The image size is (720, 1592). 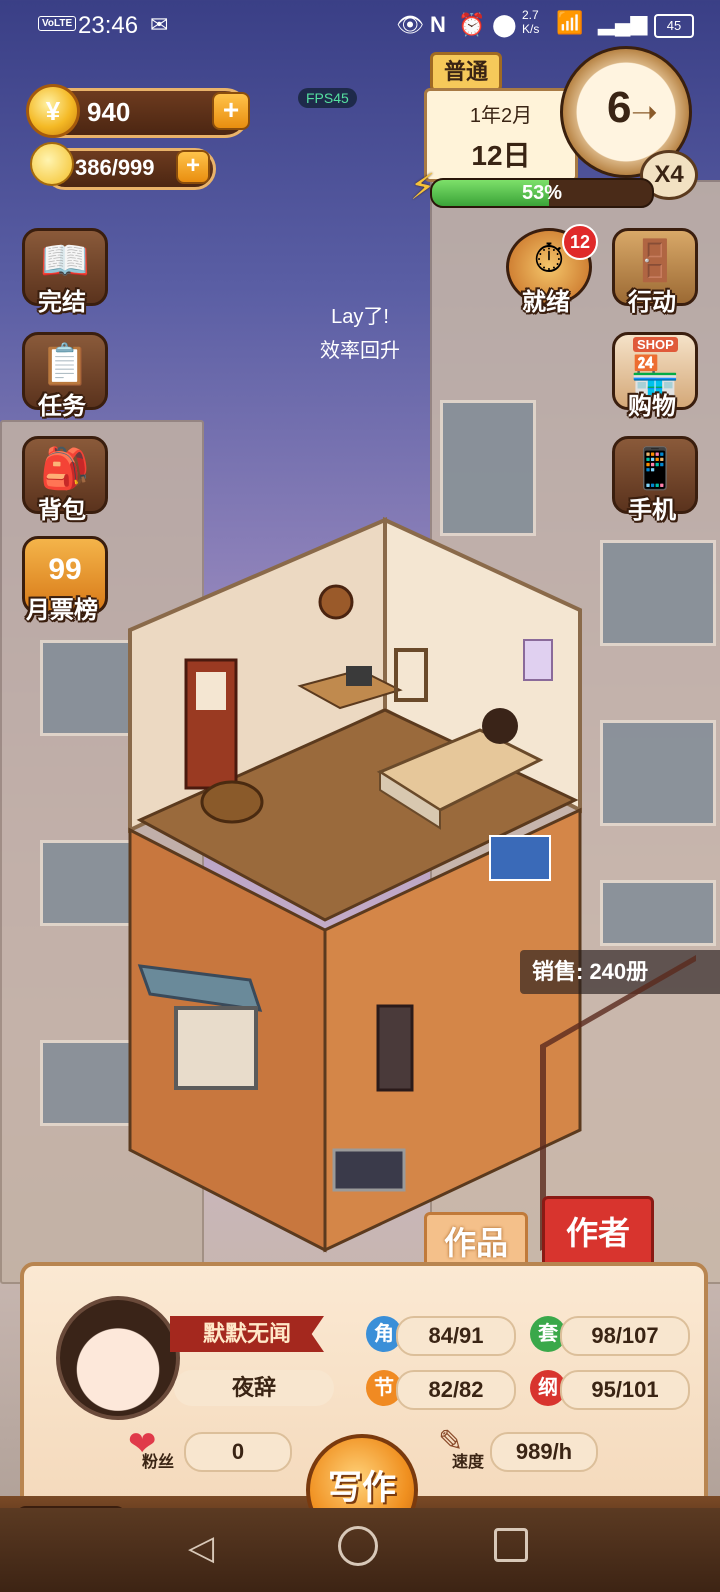 I want to click on backpack-icon: 🎒, so click(x=65, y=469).